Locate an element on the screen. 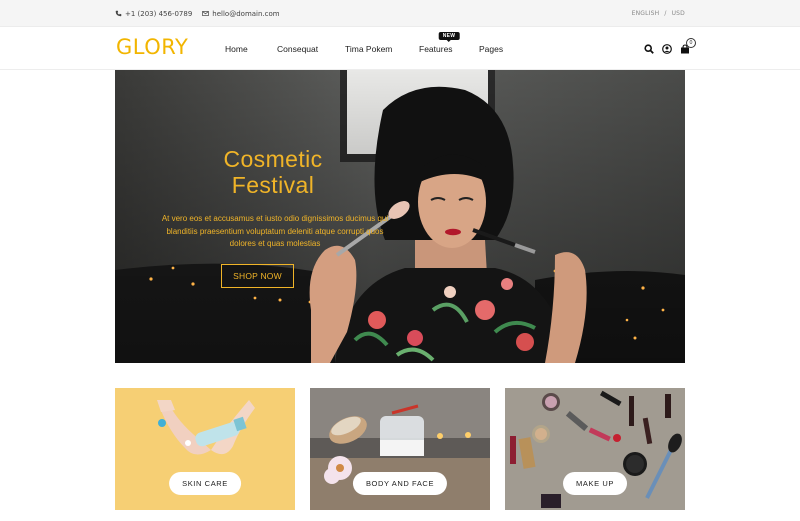 The height and width of the screenshot is (521, 800). shop-now-button: SHOP NOW is located at coordinates (257, 276).